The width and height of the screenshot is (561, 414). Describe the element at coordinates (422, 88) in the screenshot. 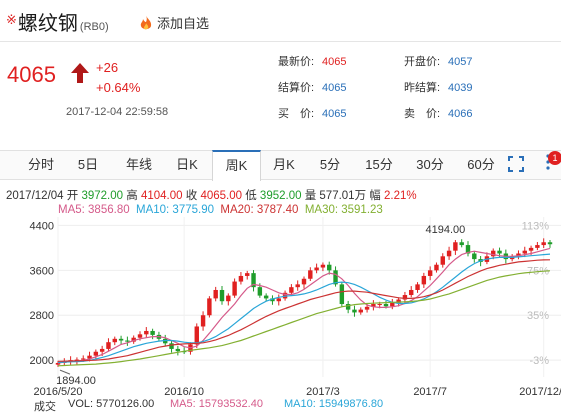

I see `field-label: 昨结算:` at that location.